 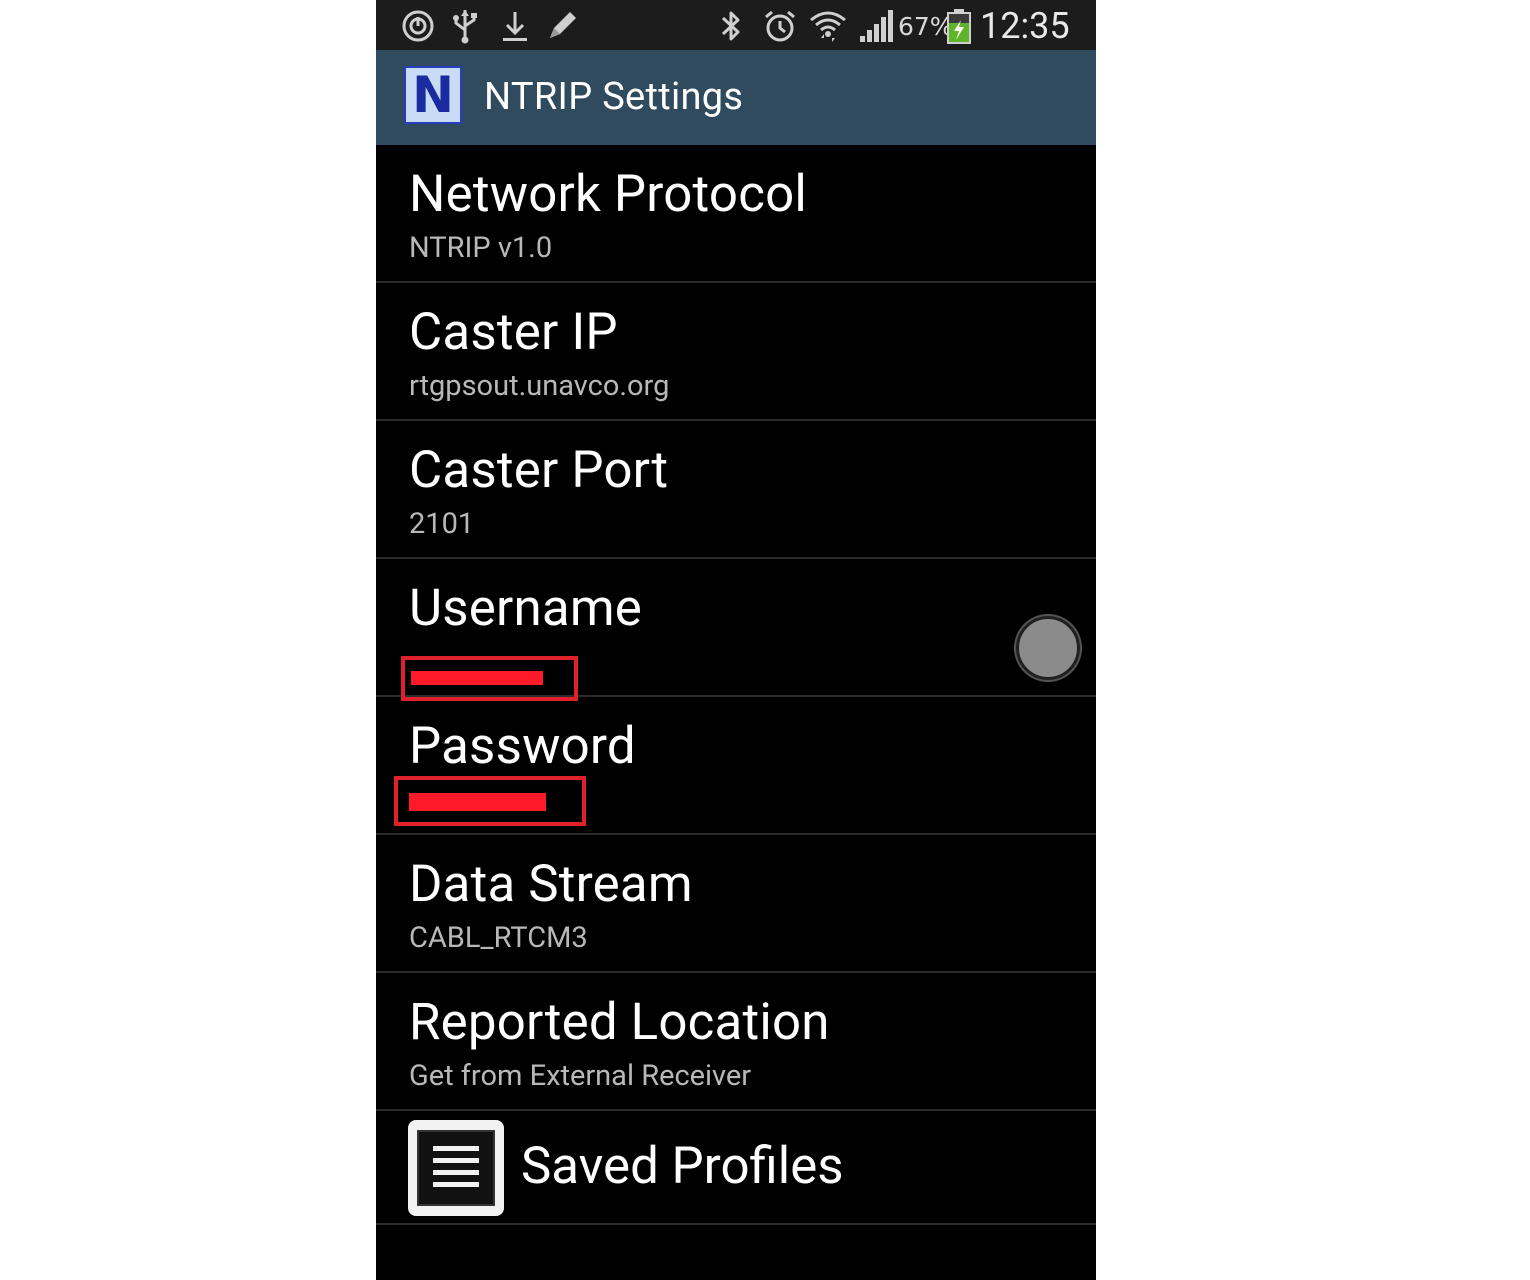 What do you see at coordinates (780, 26) in the screenshot?
I see `alarm-icon` at bounding box center [780, 26].